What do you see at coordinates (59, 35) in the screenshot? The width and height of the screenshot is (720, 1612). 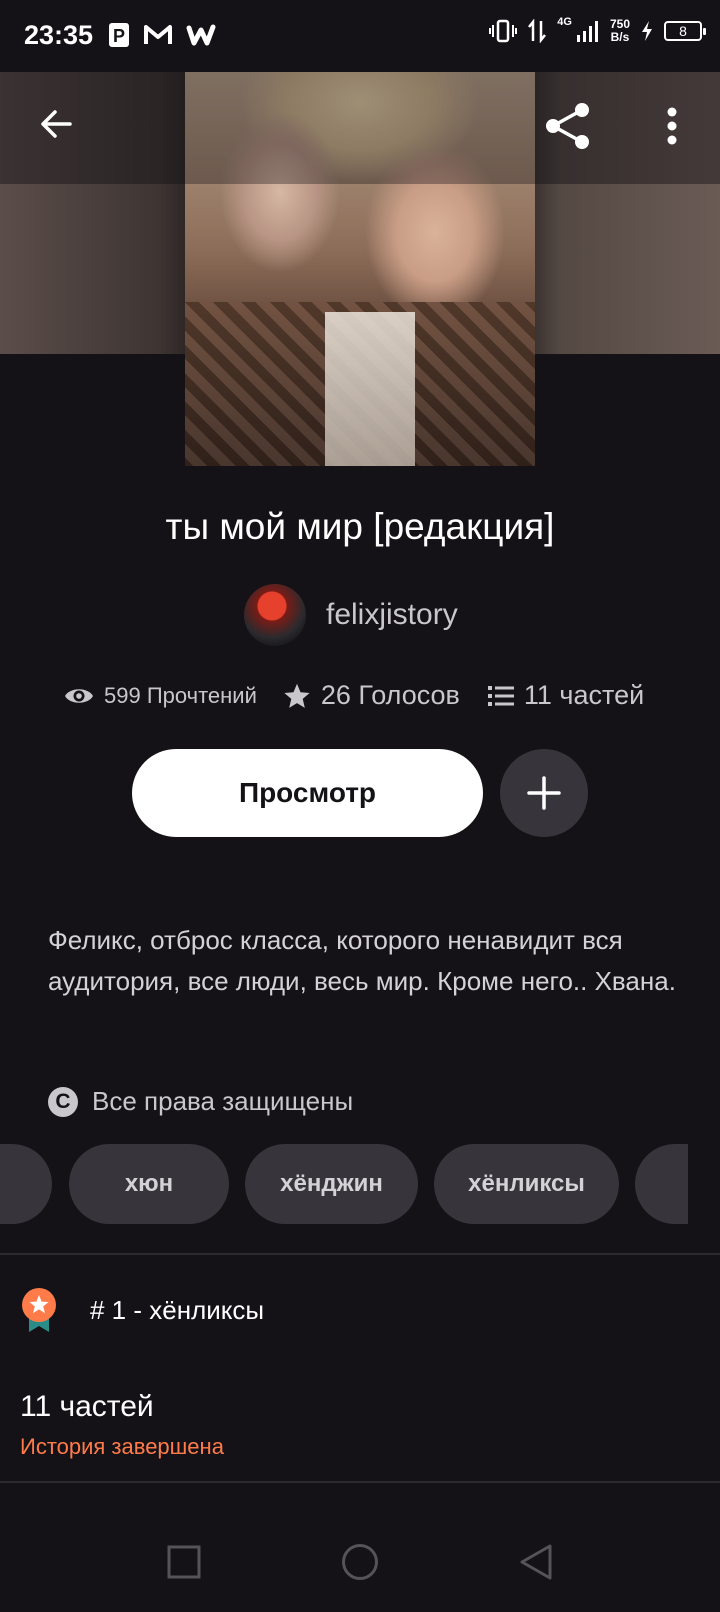 I see `status-time: 23:35` at bounding box center [59, 35].